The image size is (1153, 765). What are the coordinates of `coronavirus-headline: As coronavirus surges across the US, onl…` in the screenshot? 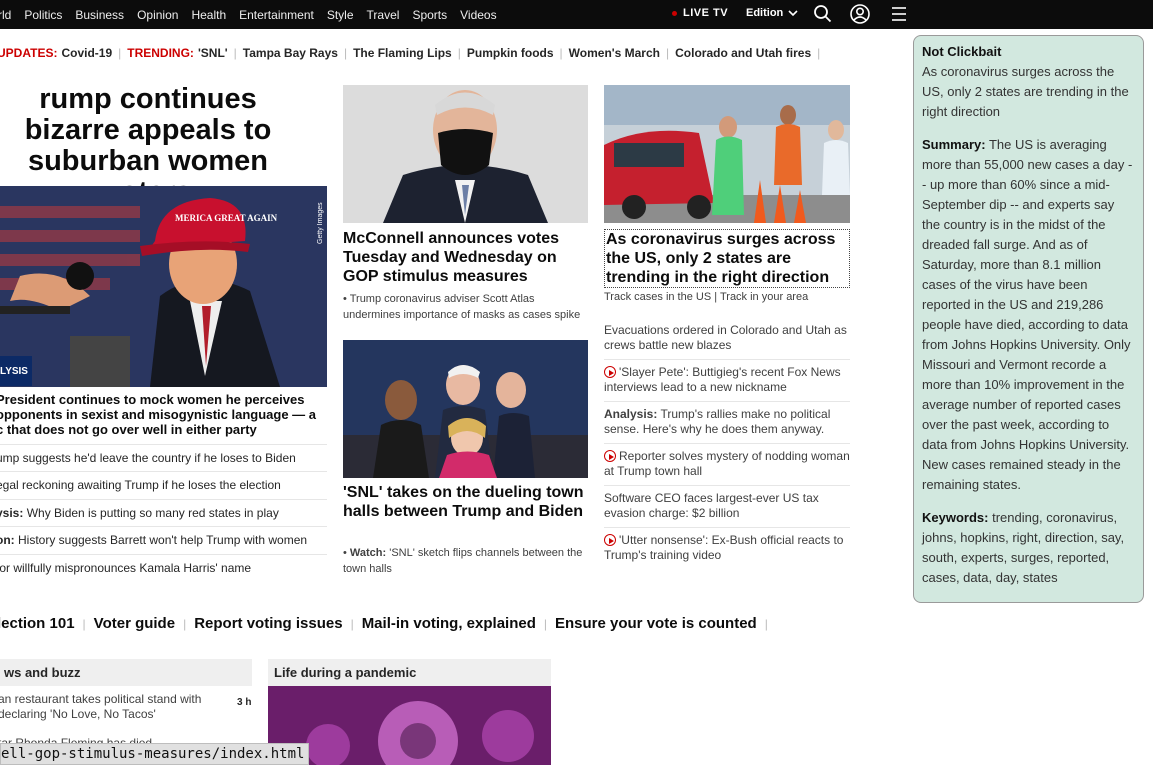 It's located at (727, 258).